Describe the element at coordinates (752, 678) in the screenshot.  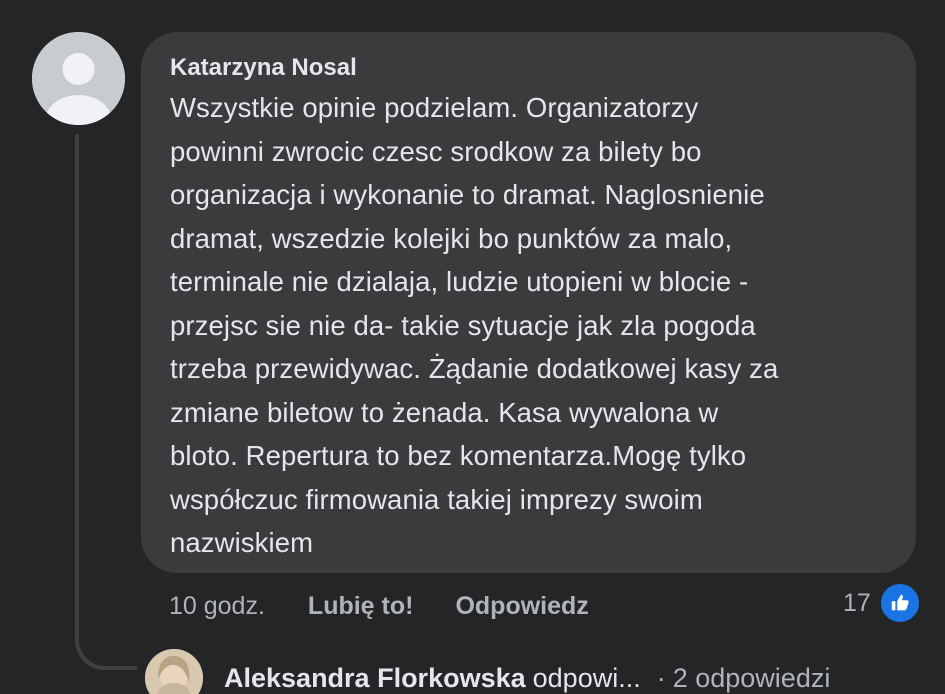
I see `reply-count: 2 odpowiedzi` at that location.